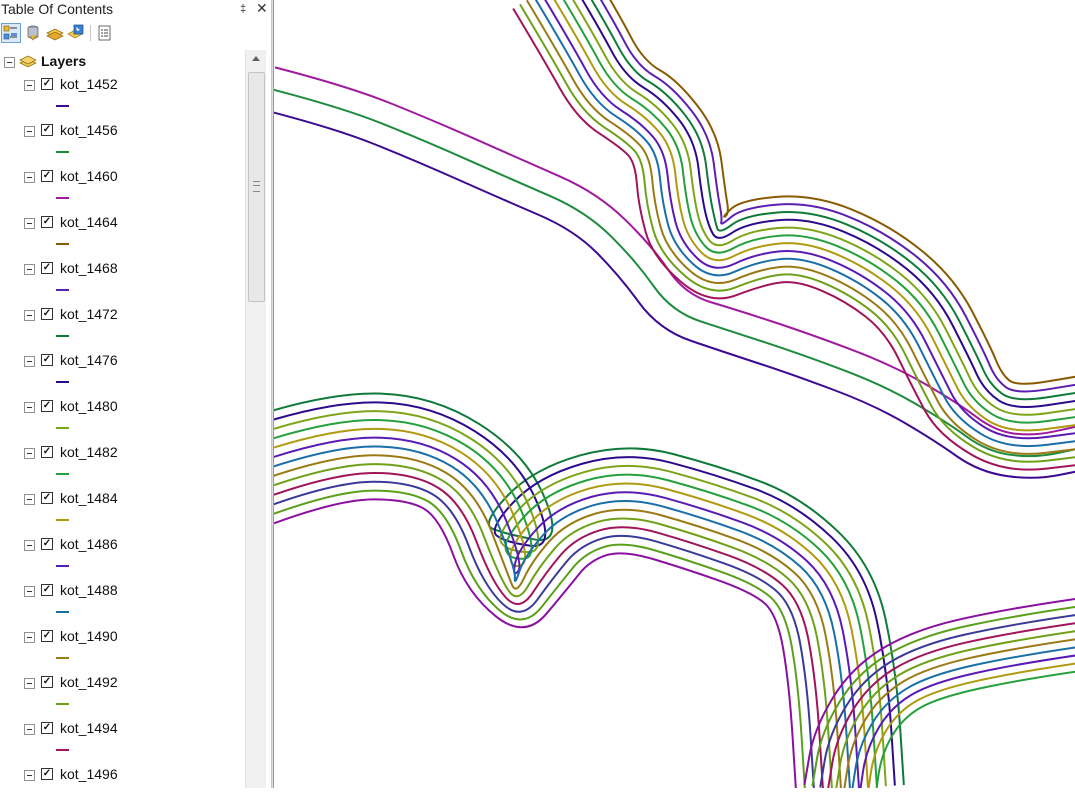  What do you see at coordinates (262, 9) in the screenshot?
I see `close-icon: ✕` at bounding box center [262, 9].